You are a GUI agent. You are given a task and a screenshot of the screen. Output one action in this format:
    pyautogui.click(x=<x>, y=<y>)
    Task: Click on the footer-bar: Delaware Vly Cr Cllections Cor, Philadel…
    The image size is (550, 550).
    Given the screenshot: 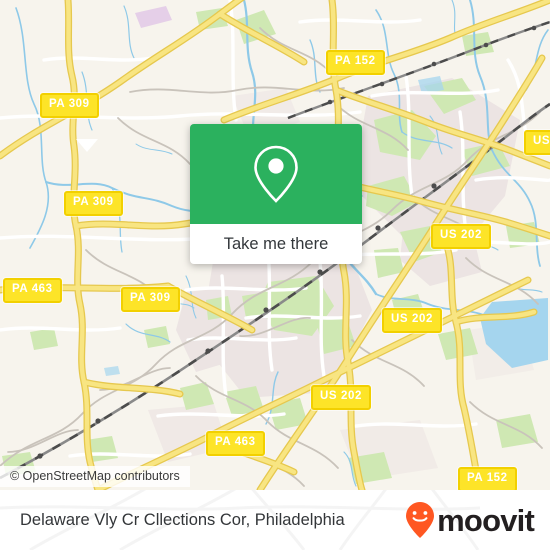 What is the action you would take?
    pyautogui.click(x=275, y=520)
    